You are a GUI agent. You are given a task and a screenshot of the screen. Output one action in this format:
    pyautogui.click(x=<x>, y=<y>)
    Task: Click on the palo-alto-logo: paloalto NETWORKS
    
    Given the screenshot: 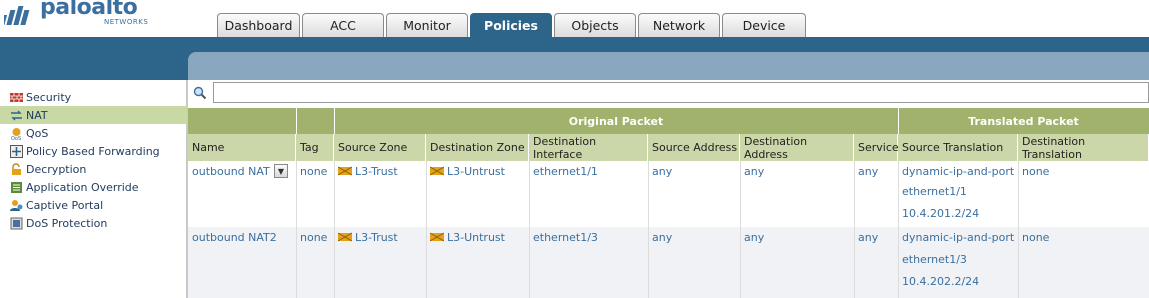 What is the action you would take?
    pyautogui.click(x=100, y=18)
    